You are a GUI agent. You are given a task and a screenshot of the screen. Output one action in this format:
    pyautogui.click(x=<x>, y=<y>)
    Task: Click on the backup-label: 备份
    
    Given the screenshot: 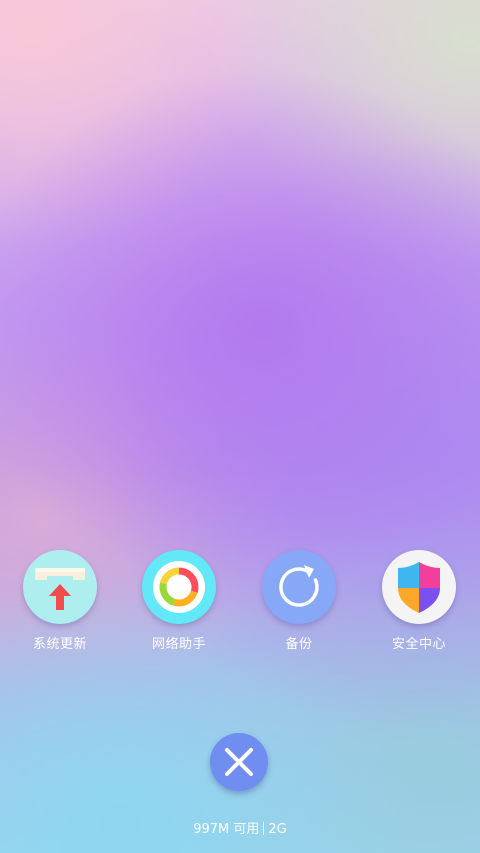 What is the action you would take?
    pyautogui.click(x=299, y=644)
    